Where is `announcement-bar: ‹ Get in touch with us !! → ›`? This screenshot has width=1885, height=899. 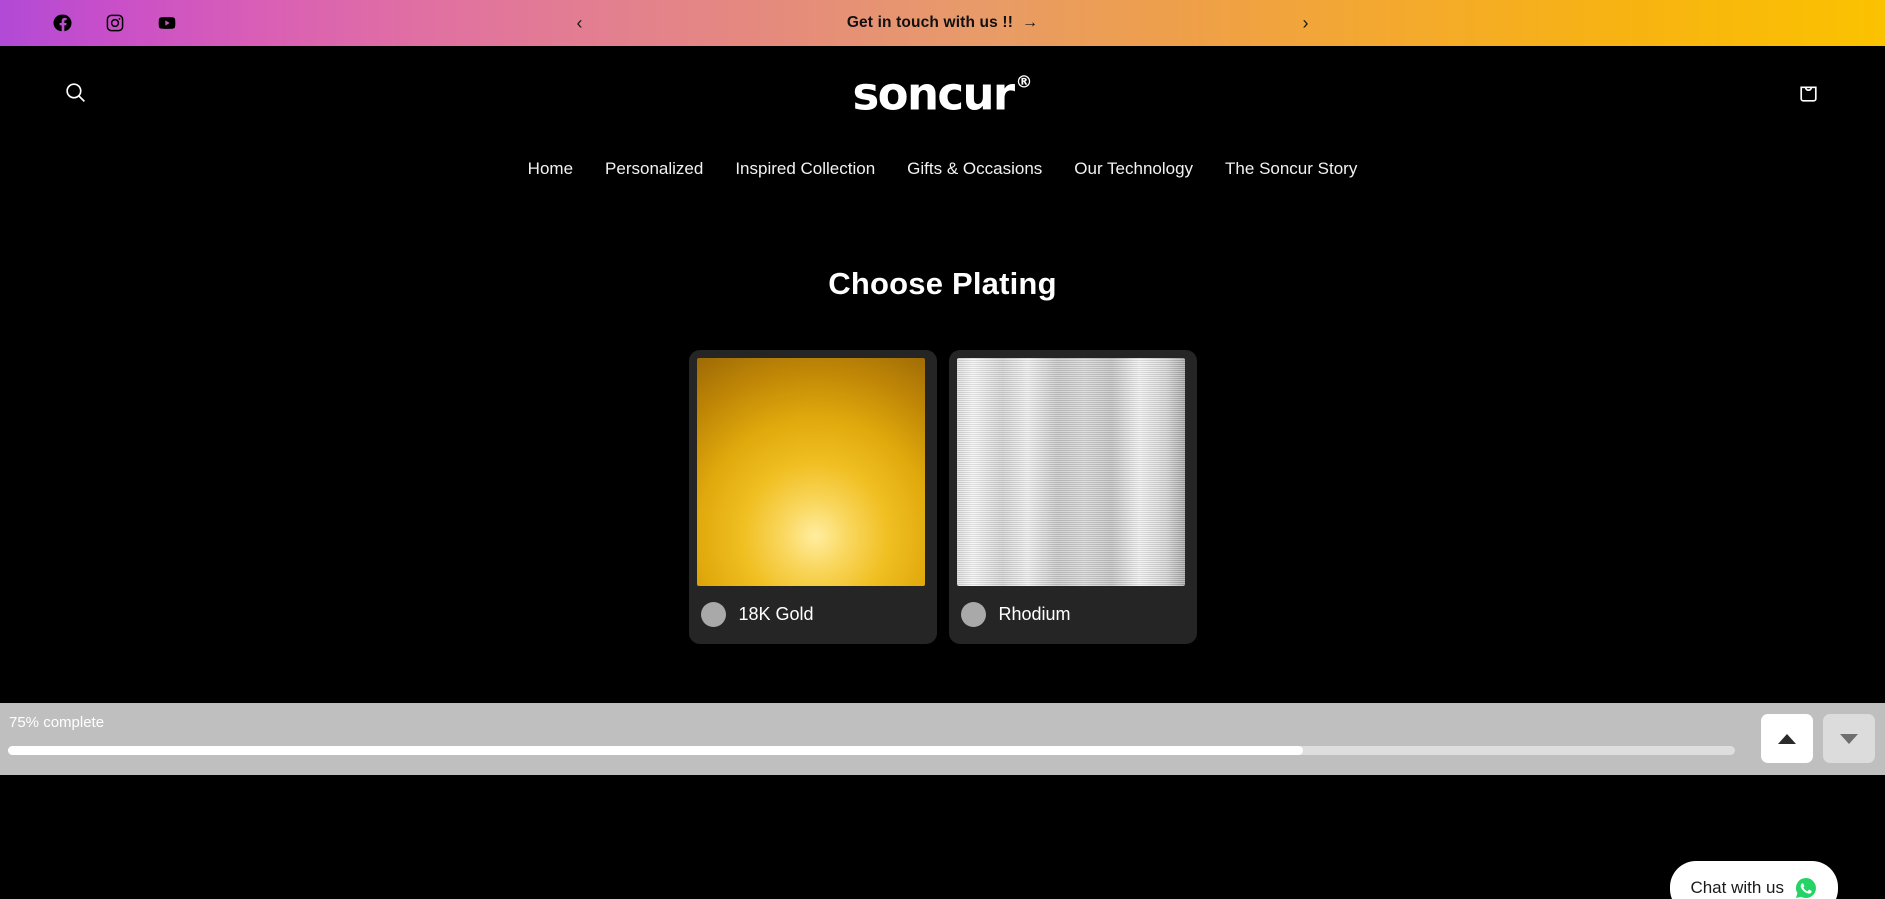 announcement-bar: ‹ Get in touch with us !! → › is located at coordinates (942, 23).